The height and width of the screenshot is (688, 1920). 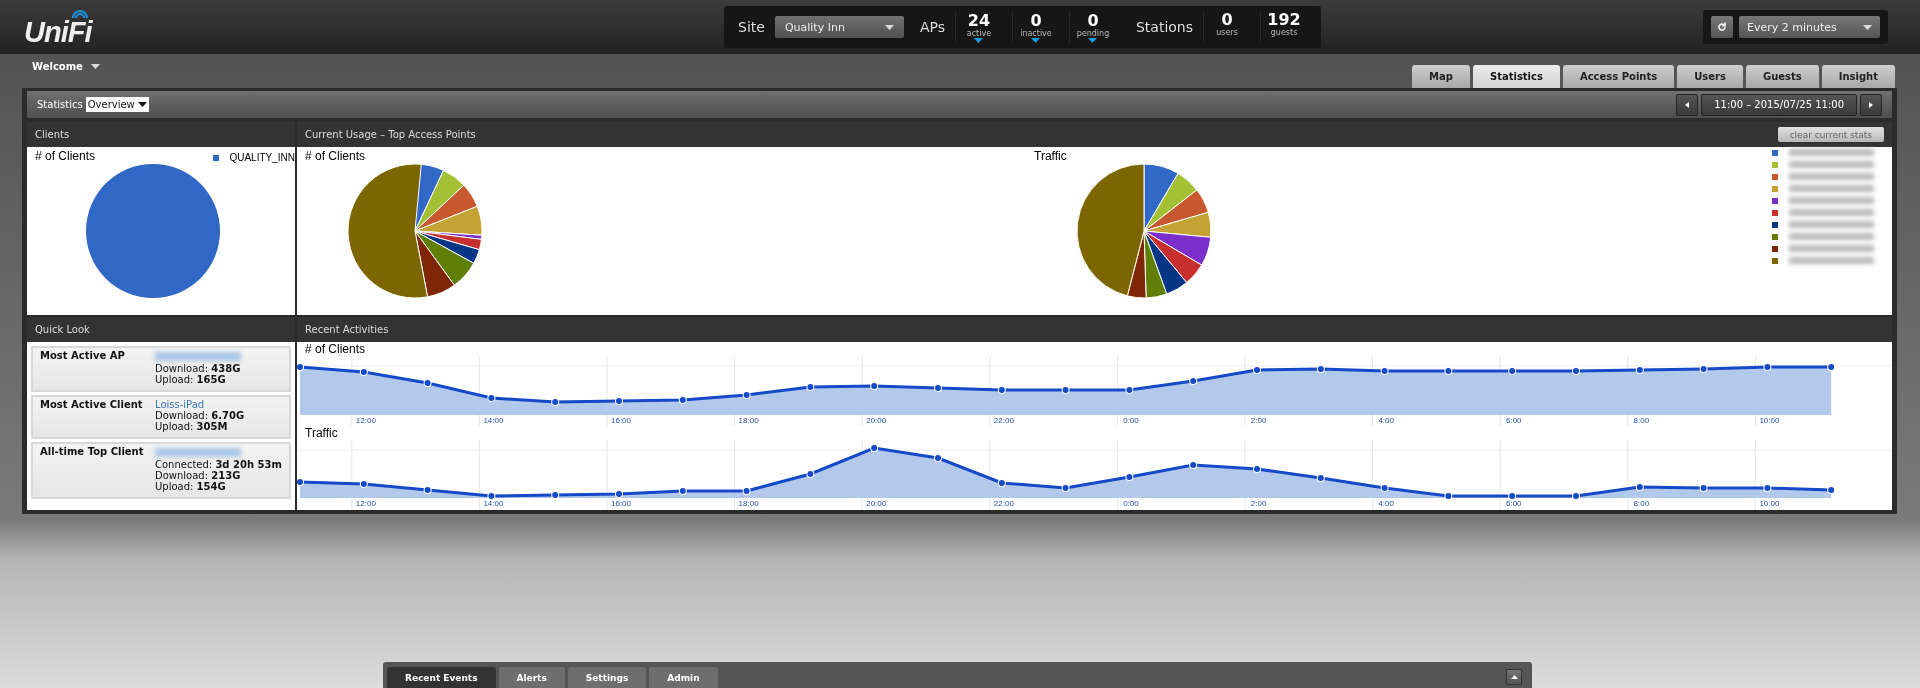 I want to click on bottom-tab: Alerts, so click(x=531, y=677).